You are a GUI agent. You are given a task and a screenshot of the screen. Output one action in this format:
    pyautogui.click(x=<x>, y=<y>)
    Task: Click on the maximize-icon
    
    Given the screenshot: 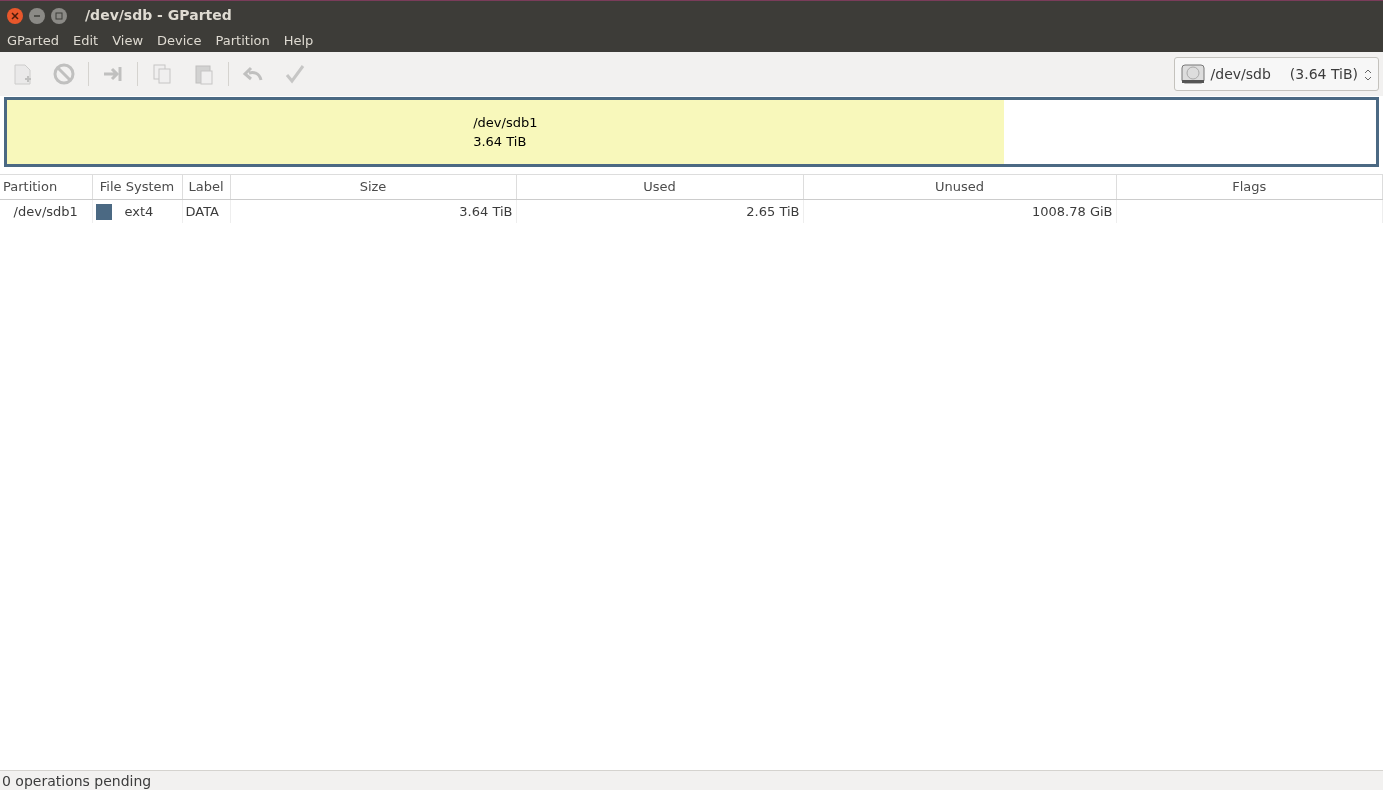 What is the action you would take?
    pyautogui.click(x=59, y=16)
    